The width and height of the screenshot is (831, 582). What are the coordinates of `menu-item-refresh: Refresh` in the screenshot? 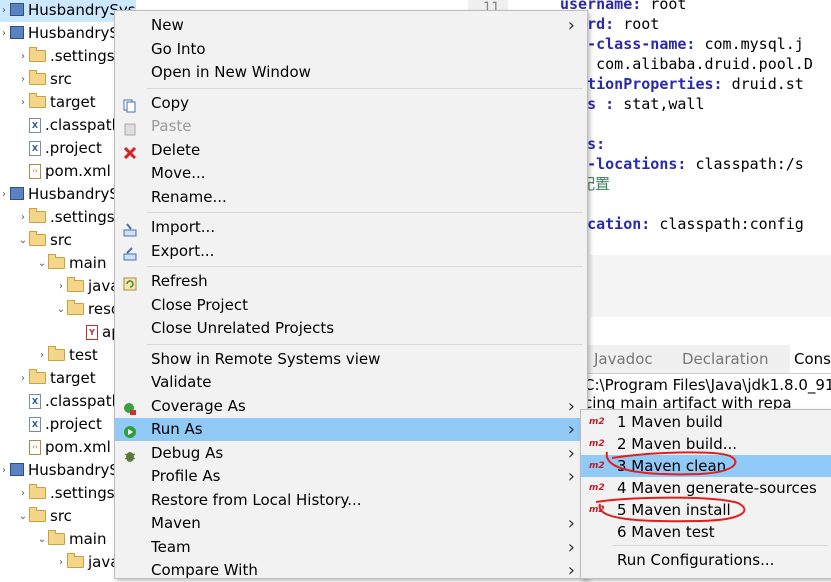 It's located at (351, 281).